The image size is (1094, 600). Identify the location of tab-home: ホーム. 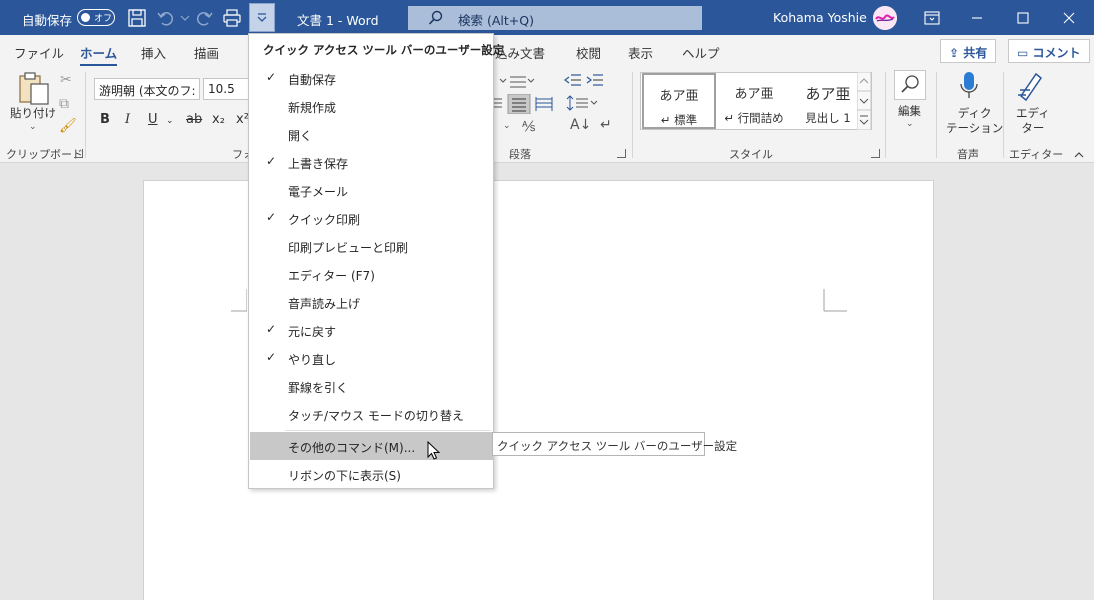
(99, 55).